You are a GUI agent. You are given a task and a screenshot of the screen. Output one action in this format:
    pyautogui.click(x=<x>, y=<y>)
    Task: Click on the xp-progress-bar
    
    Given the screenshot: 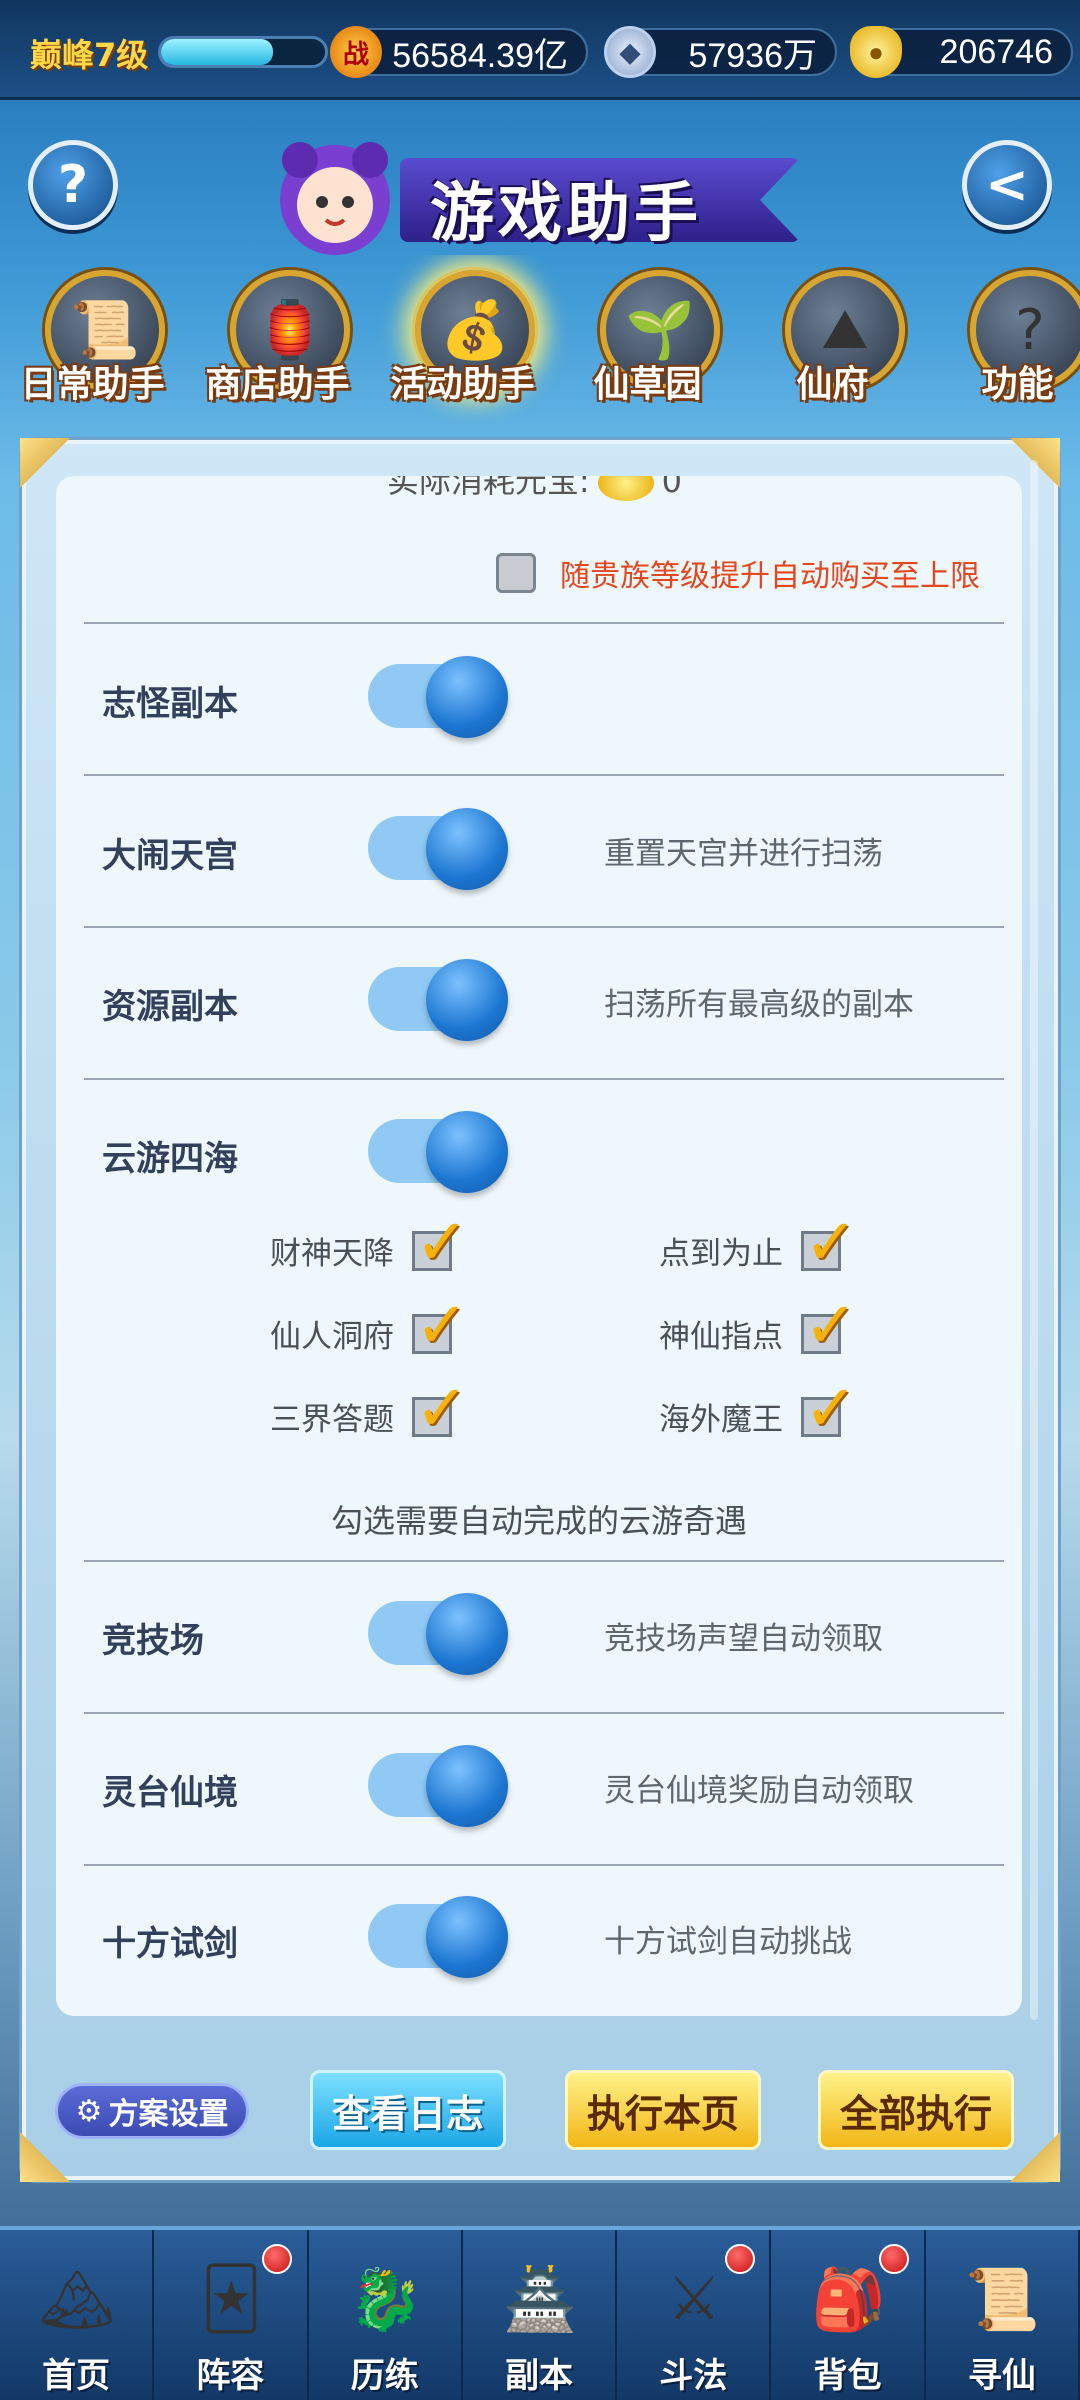 What is the action you would take?
    pyautogui.click(x=243, y=52)
    